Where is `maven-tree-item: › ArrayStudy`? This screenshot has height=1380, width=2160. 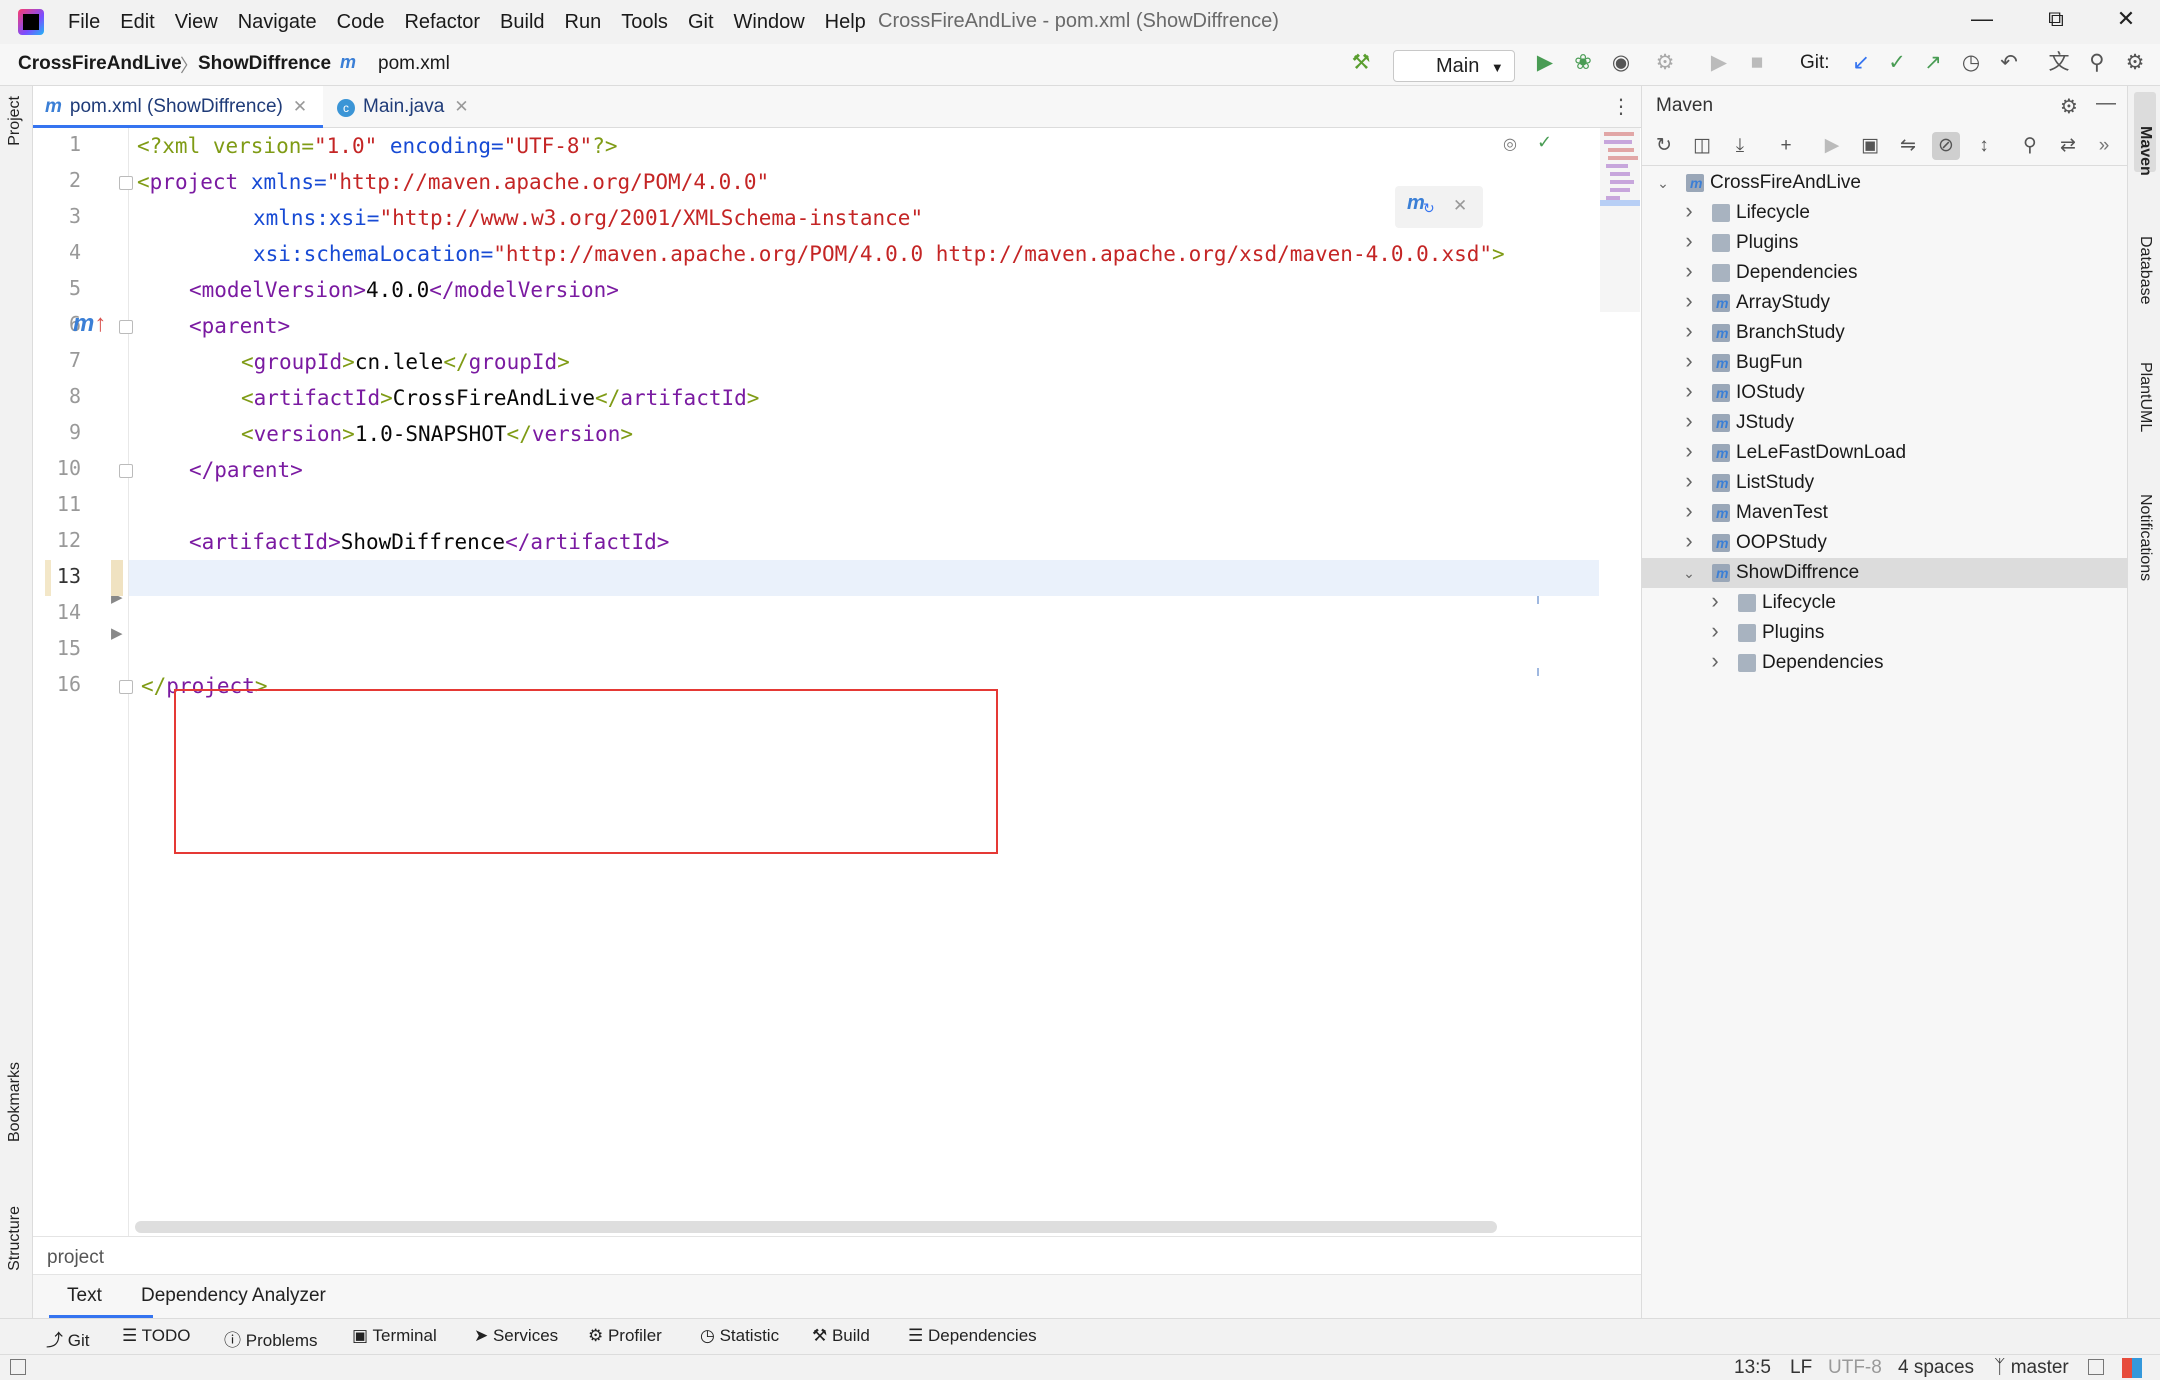
maven-tree-item: › ArrayStudy is located at coordinates (1885, 303).